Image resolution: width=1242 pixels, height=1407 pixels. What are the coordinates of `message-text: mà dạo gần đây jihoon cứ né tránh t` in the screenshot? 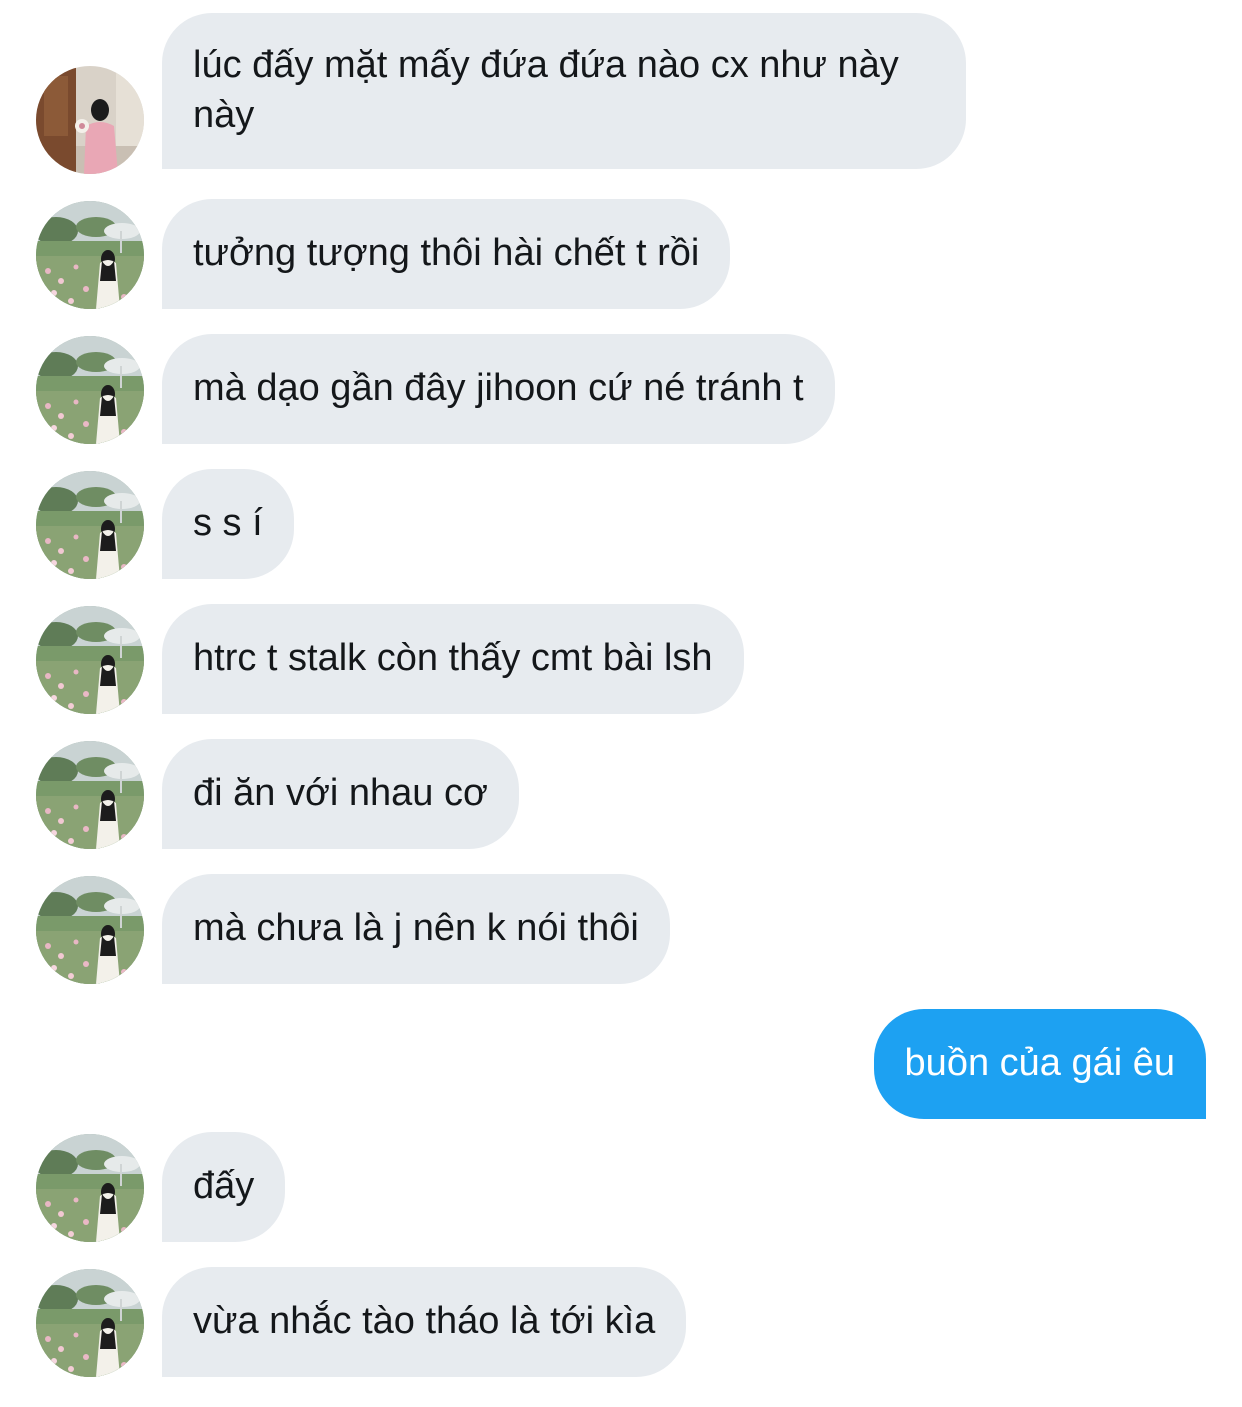 It's located at (498, 388).